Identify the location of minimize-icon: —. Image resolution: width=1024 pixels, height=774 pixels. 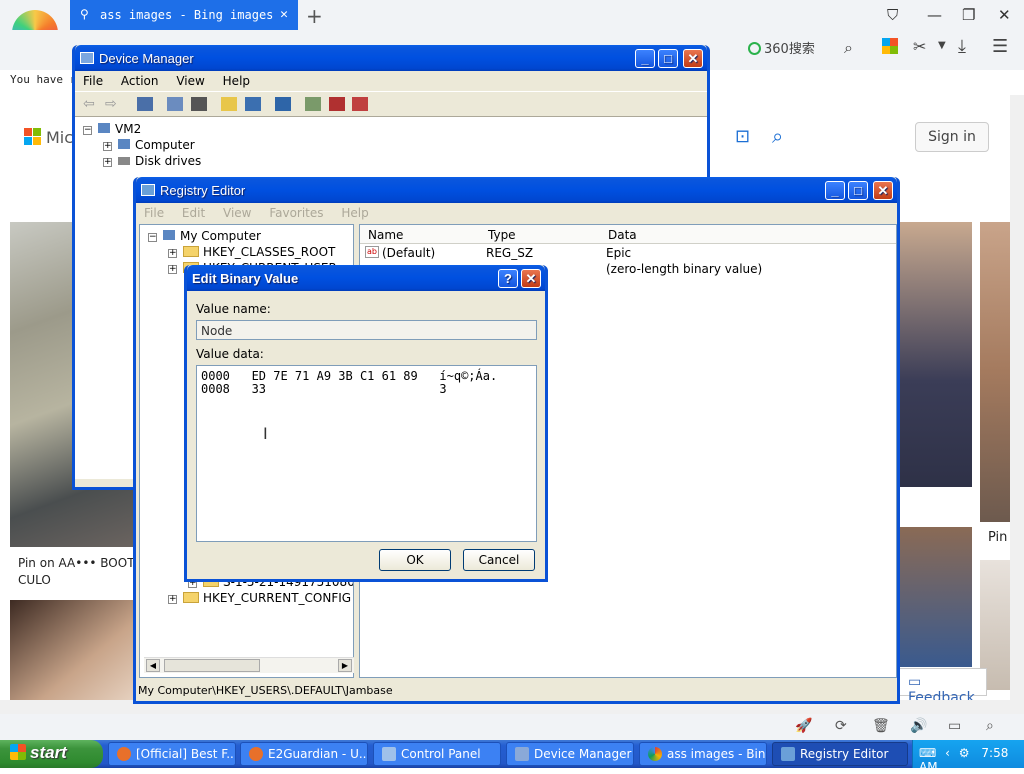
(934, 15).